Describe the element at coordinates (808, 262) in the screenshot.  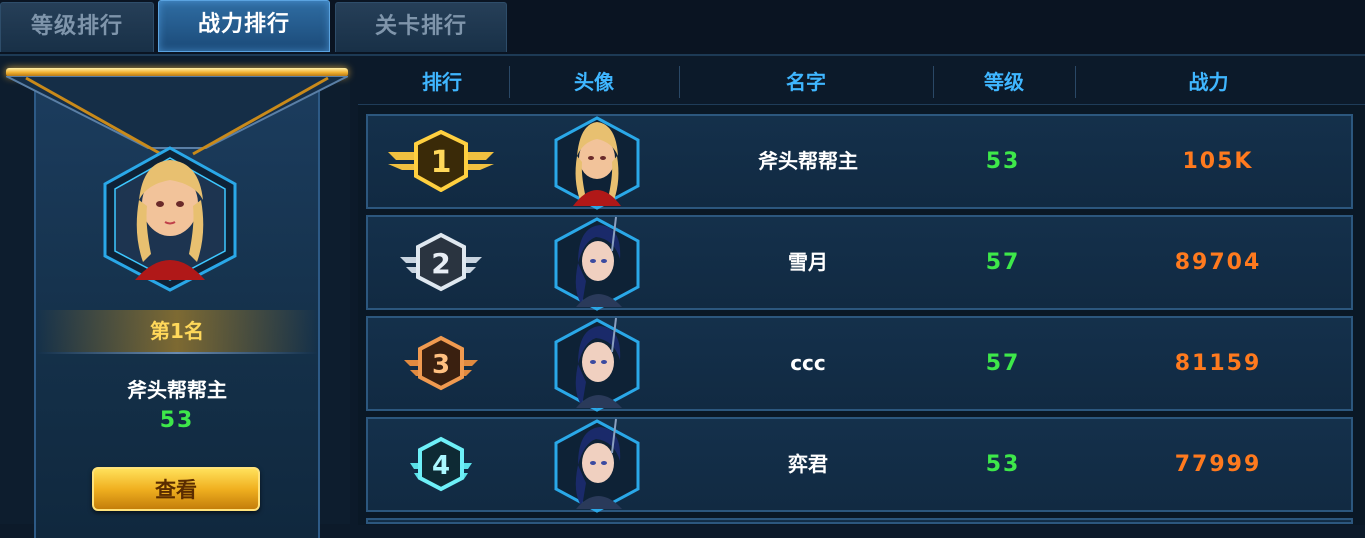
I see `player-name: 雪月` at that location.